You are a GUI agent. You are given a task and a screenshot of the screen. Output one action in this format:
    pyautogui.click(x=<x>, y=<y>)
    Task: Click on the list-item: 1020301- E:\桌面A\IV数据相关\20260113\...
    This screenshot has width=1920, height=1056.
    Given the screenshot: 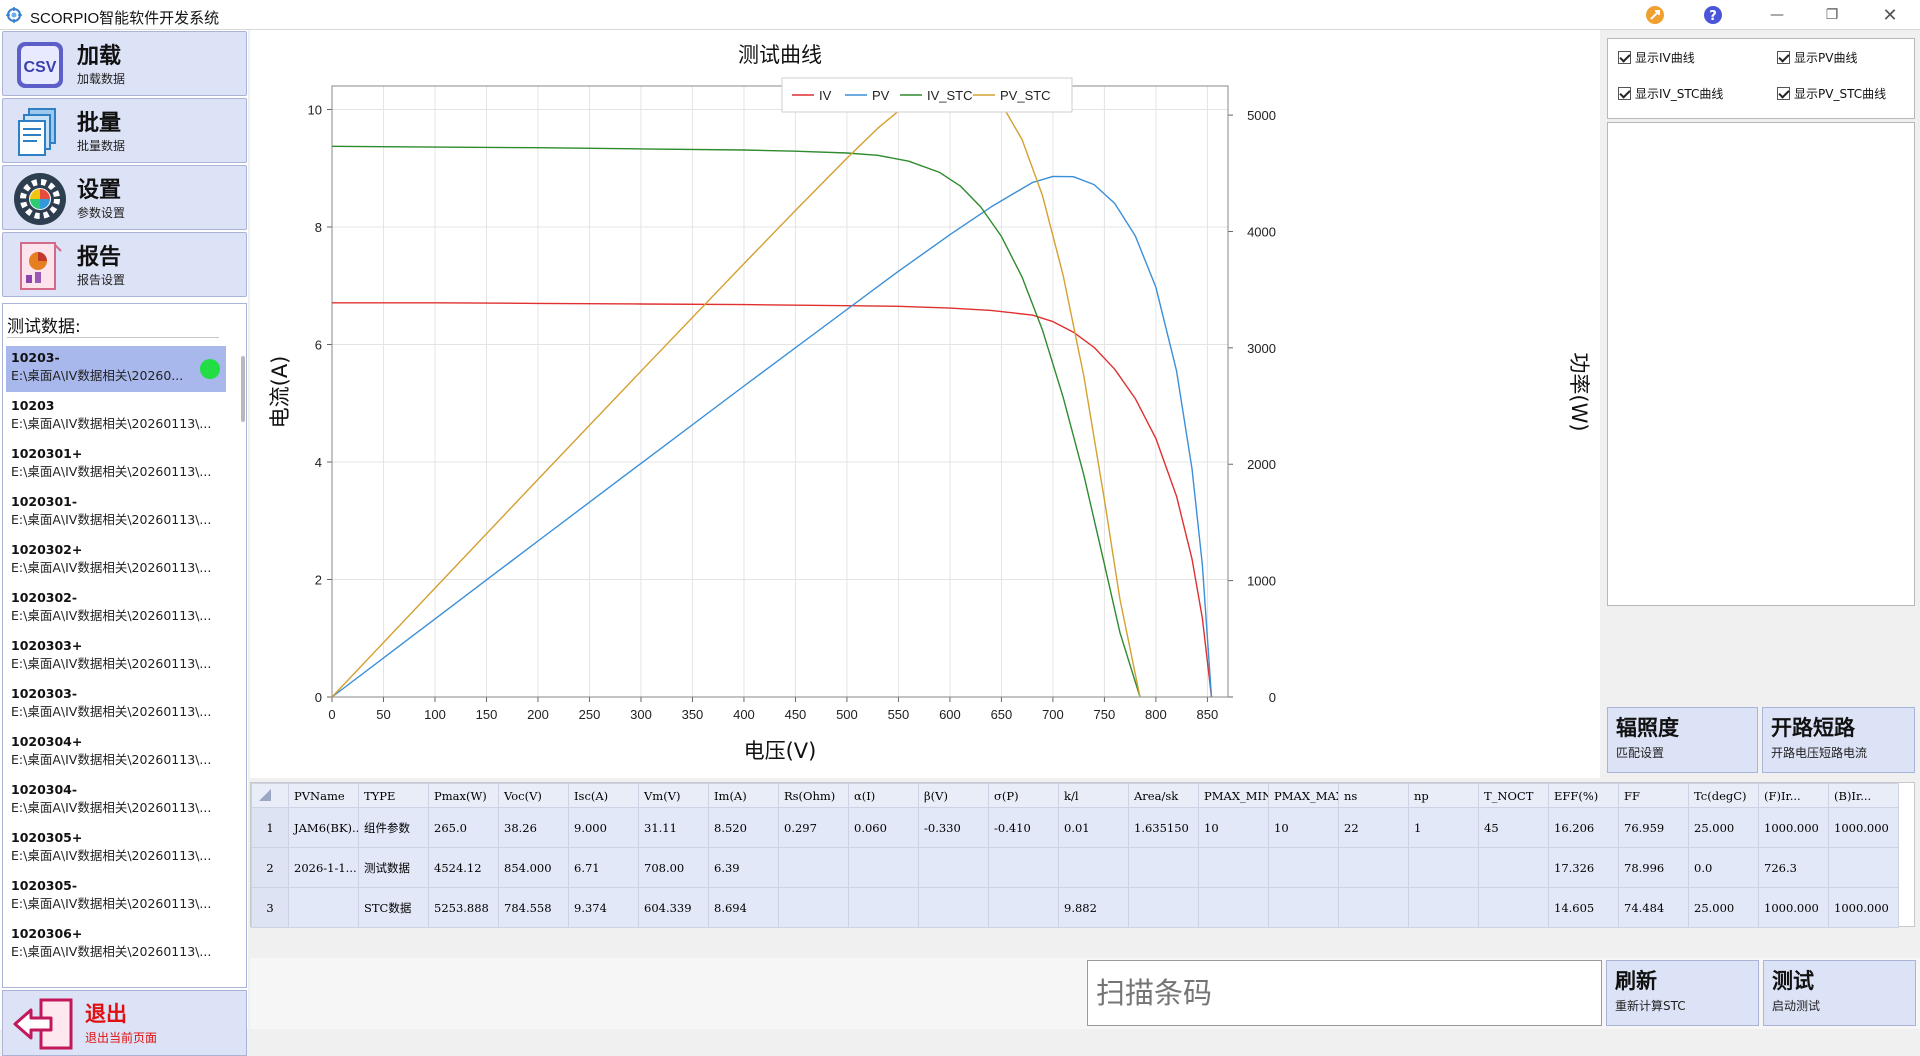 What is the action you would take?
    pyautogui.click(x=116, y=513)
    